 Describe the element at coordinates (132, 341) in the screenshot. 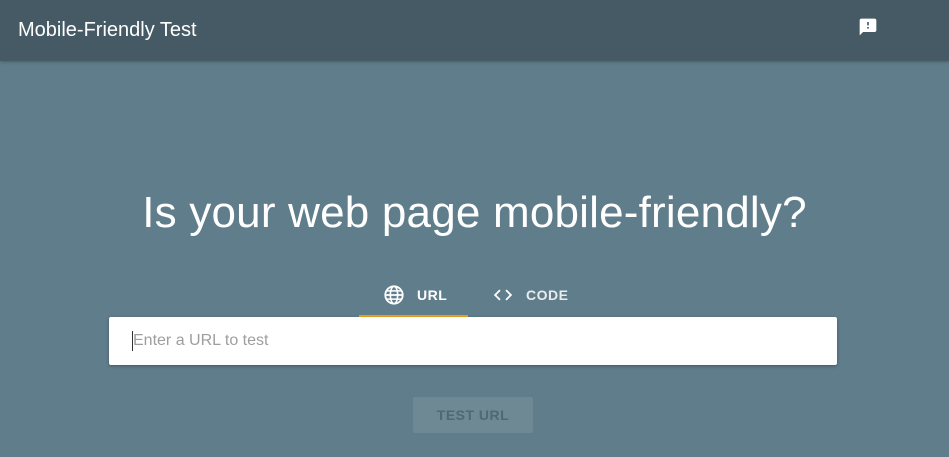

I see `text-caret` at that location.